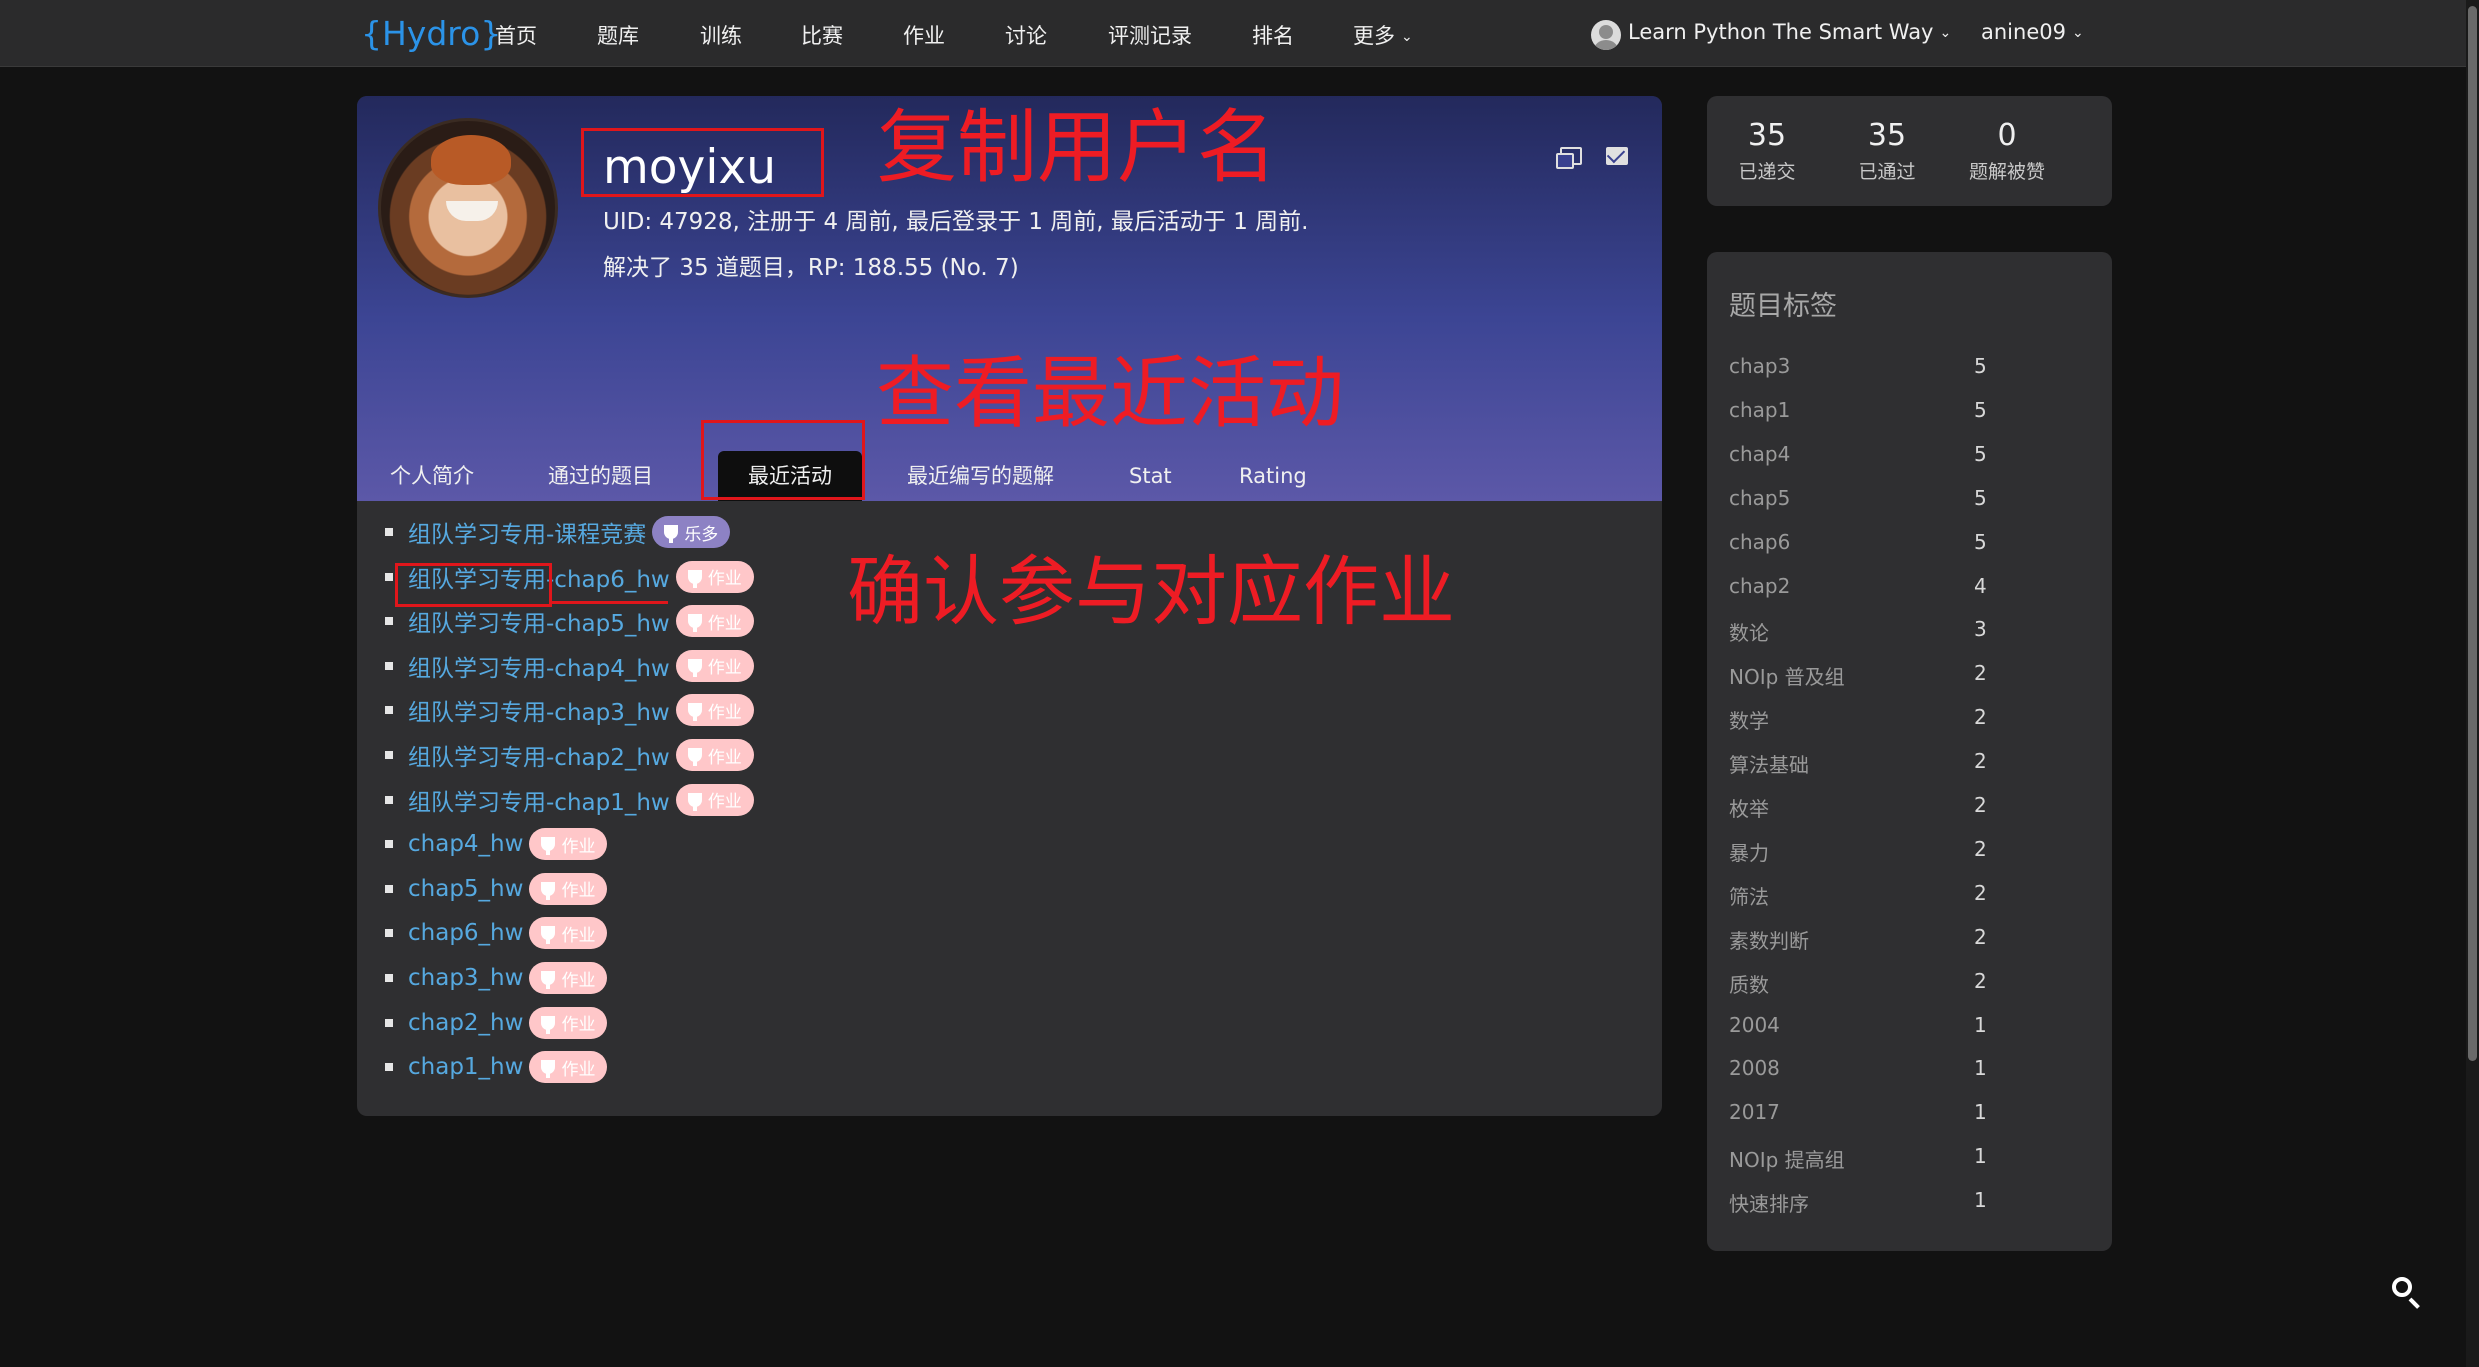 The height and width of the screenshot is (1367, 2479). I want to click on stat-accepted: 35 已通过, so click(1887, 150).